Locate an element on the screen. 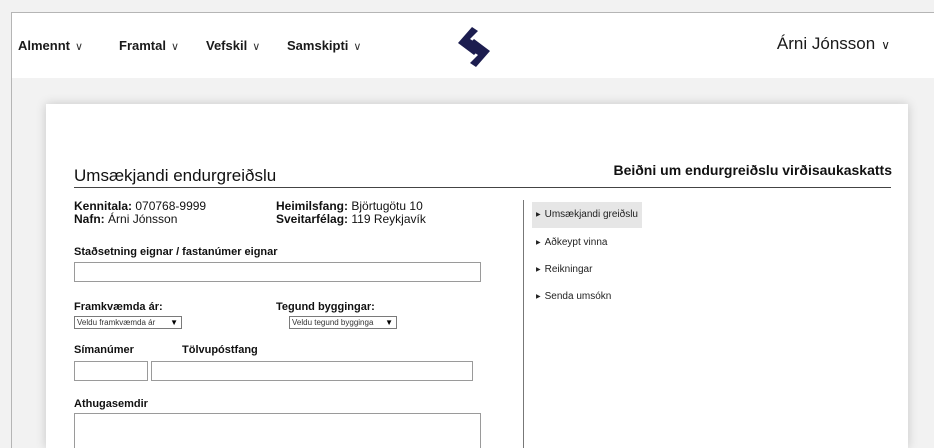 Image resolution: width=934 pixels, height=448 pixels. nav-framtal-label: Framtal is located at coordinates (142, 45).